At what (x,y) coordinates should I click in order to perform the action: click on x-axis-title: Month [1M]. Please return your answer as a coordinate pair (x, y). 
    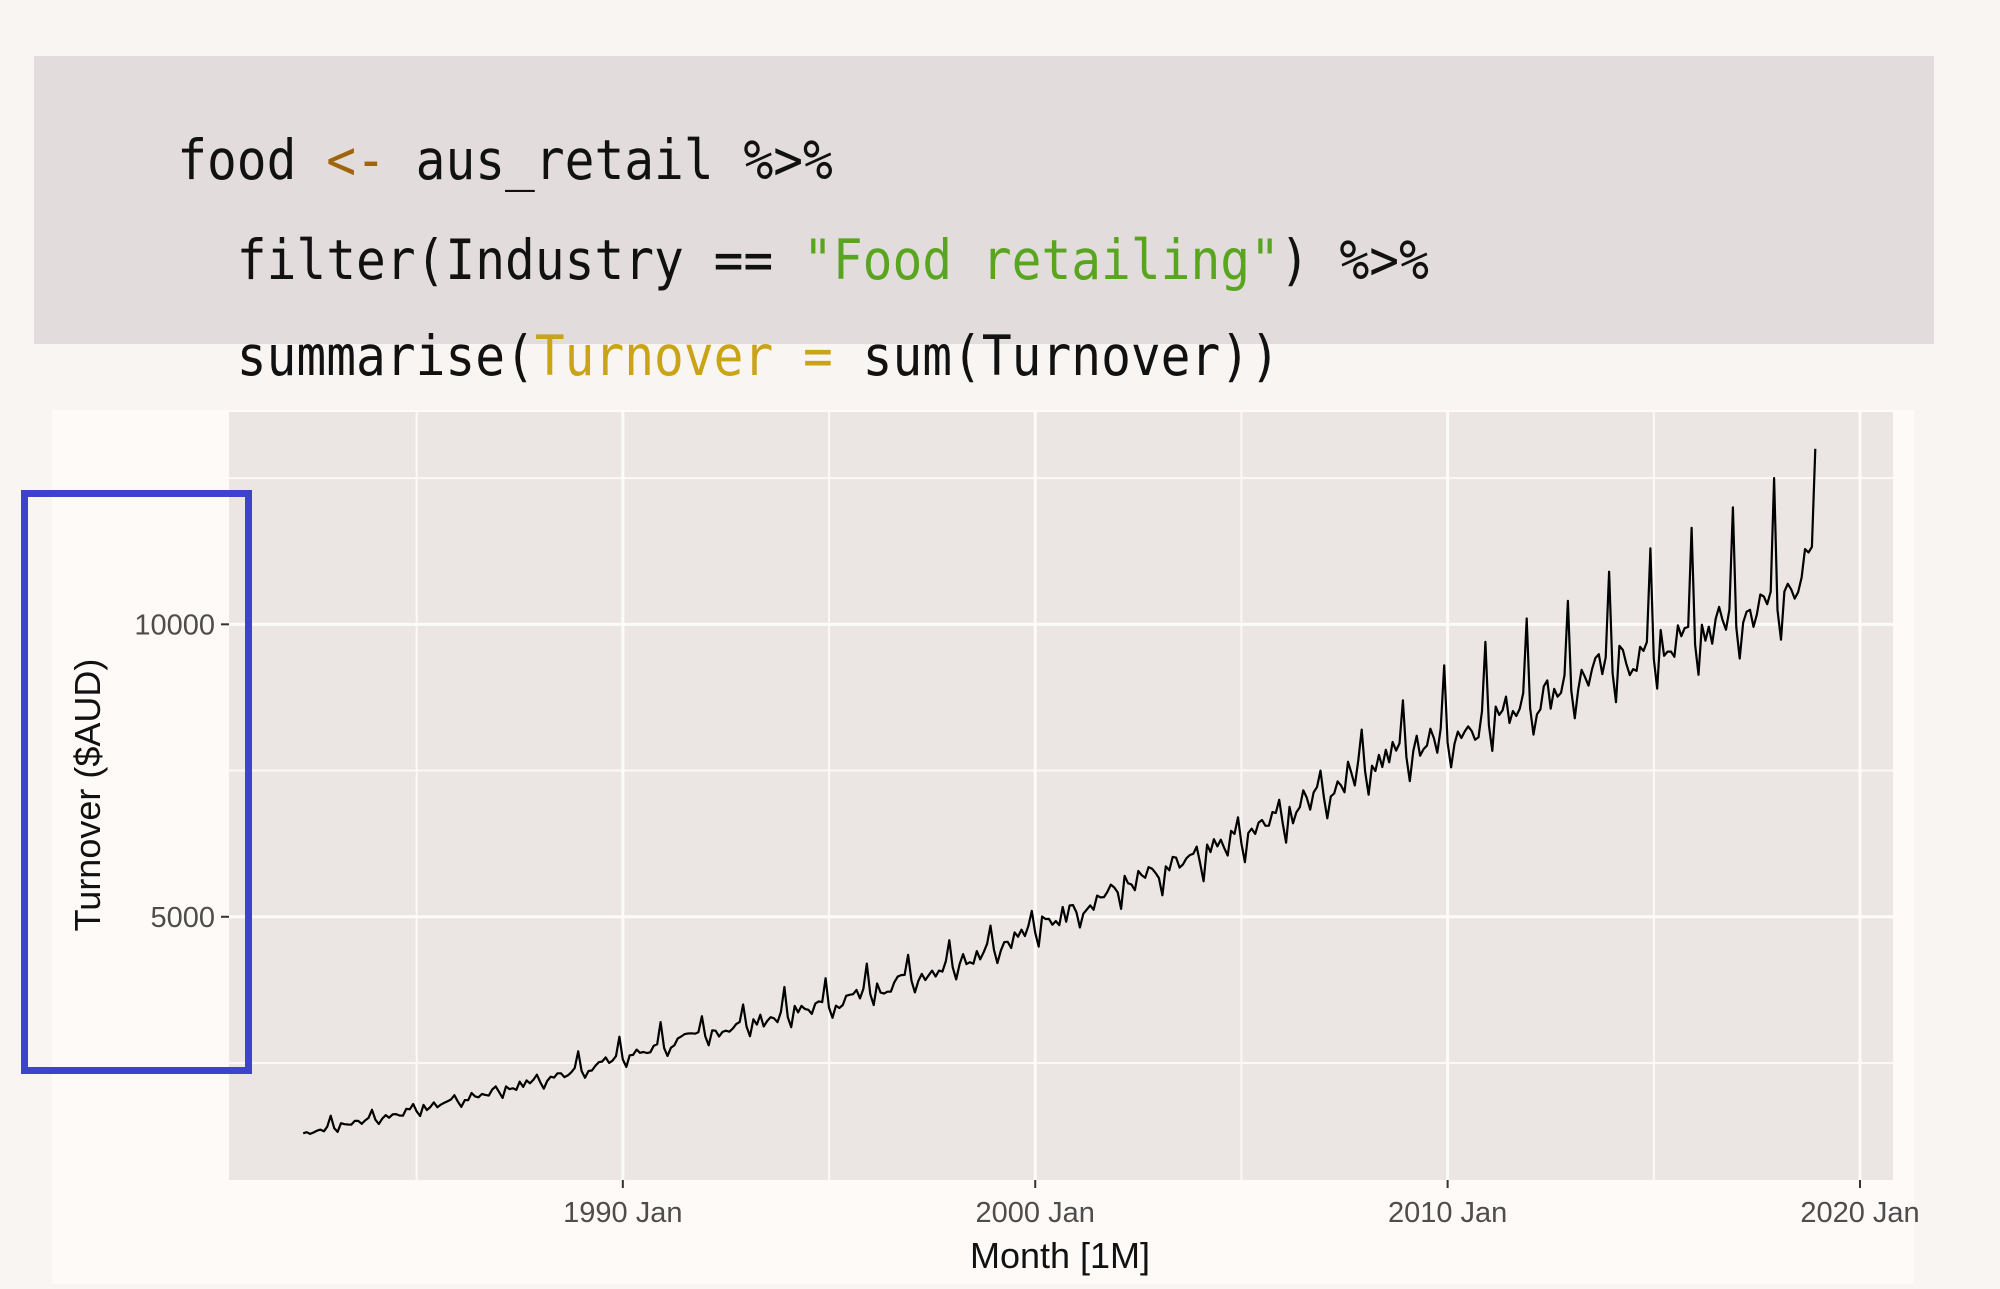
    Looking at the image, I should click on (1060, 1255).